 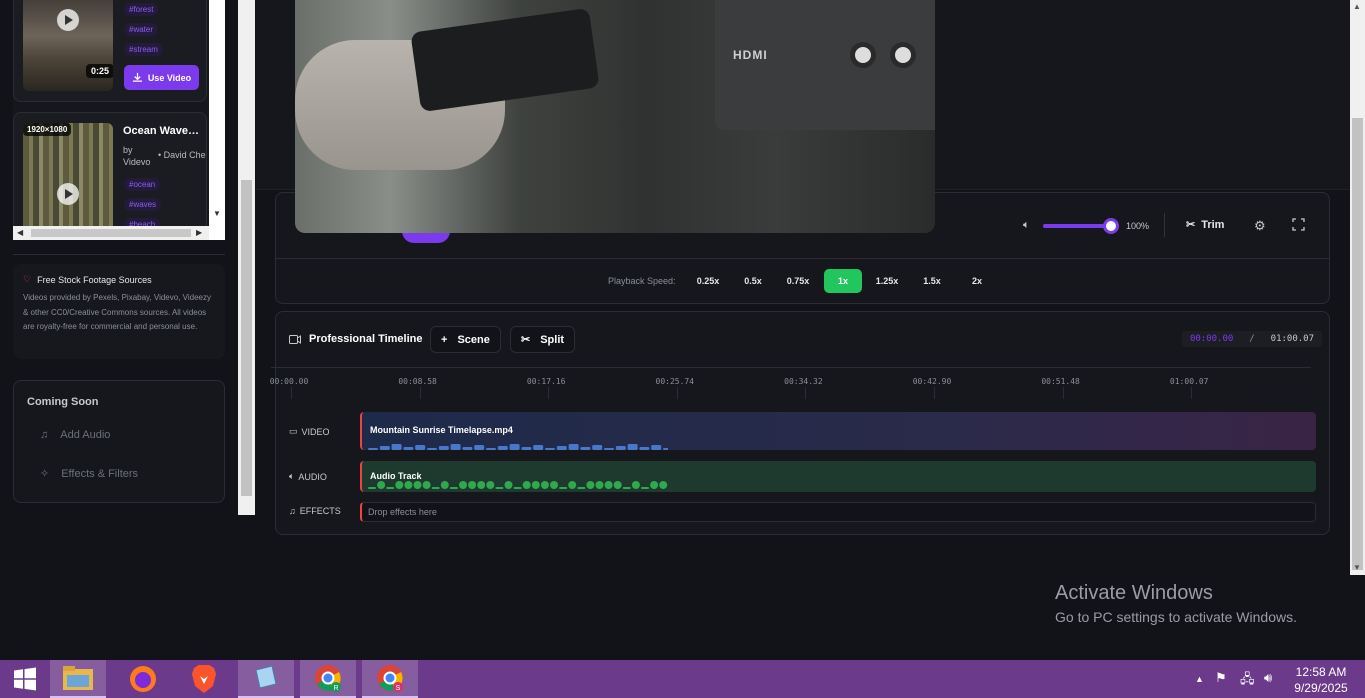 I want to click on volume-tray-icon: 🔊︎, so click(x=1268, y=678).